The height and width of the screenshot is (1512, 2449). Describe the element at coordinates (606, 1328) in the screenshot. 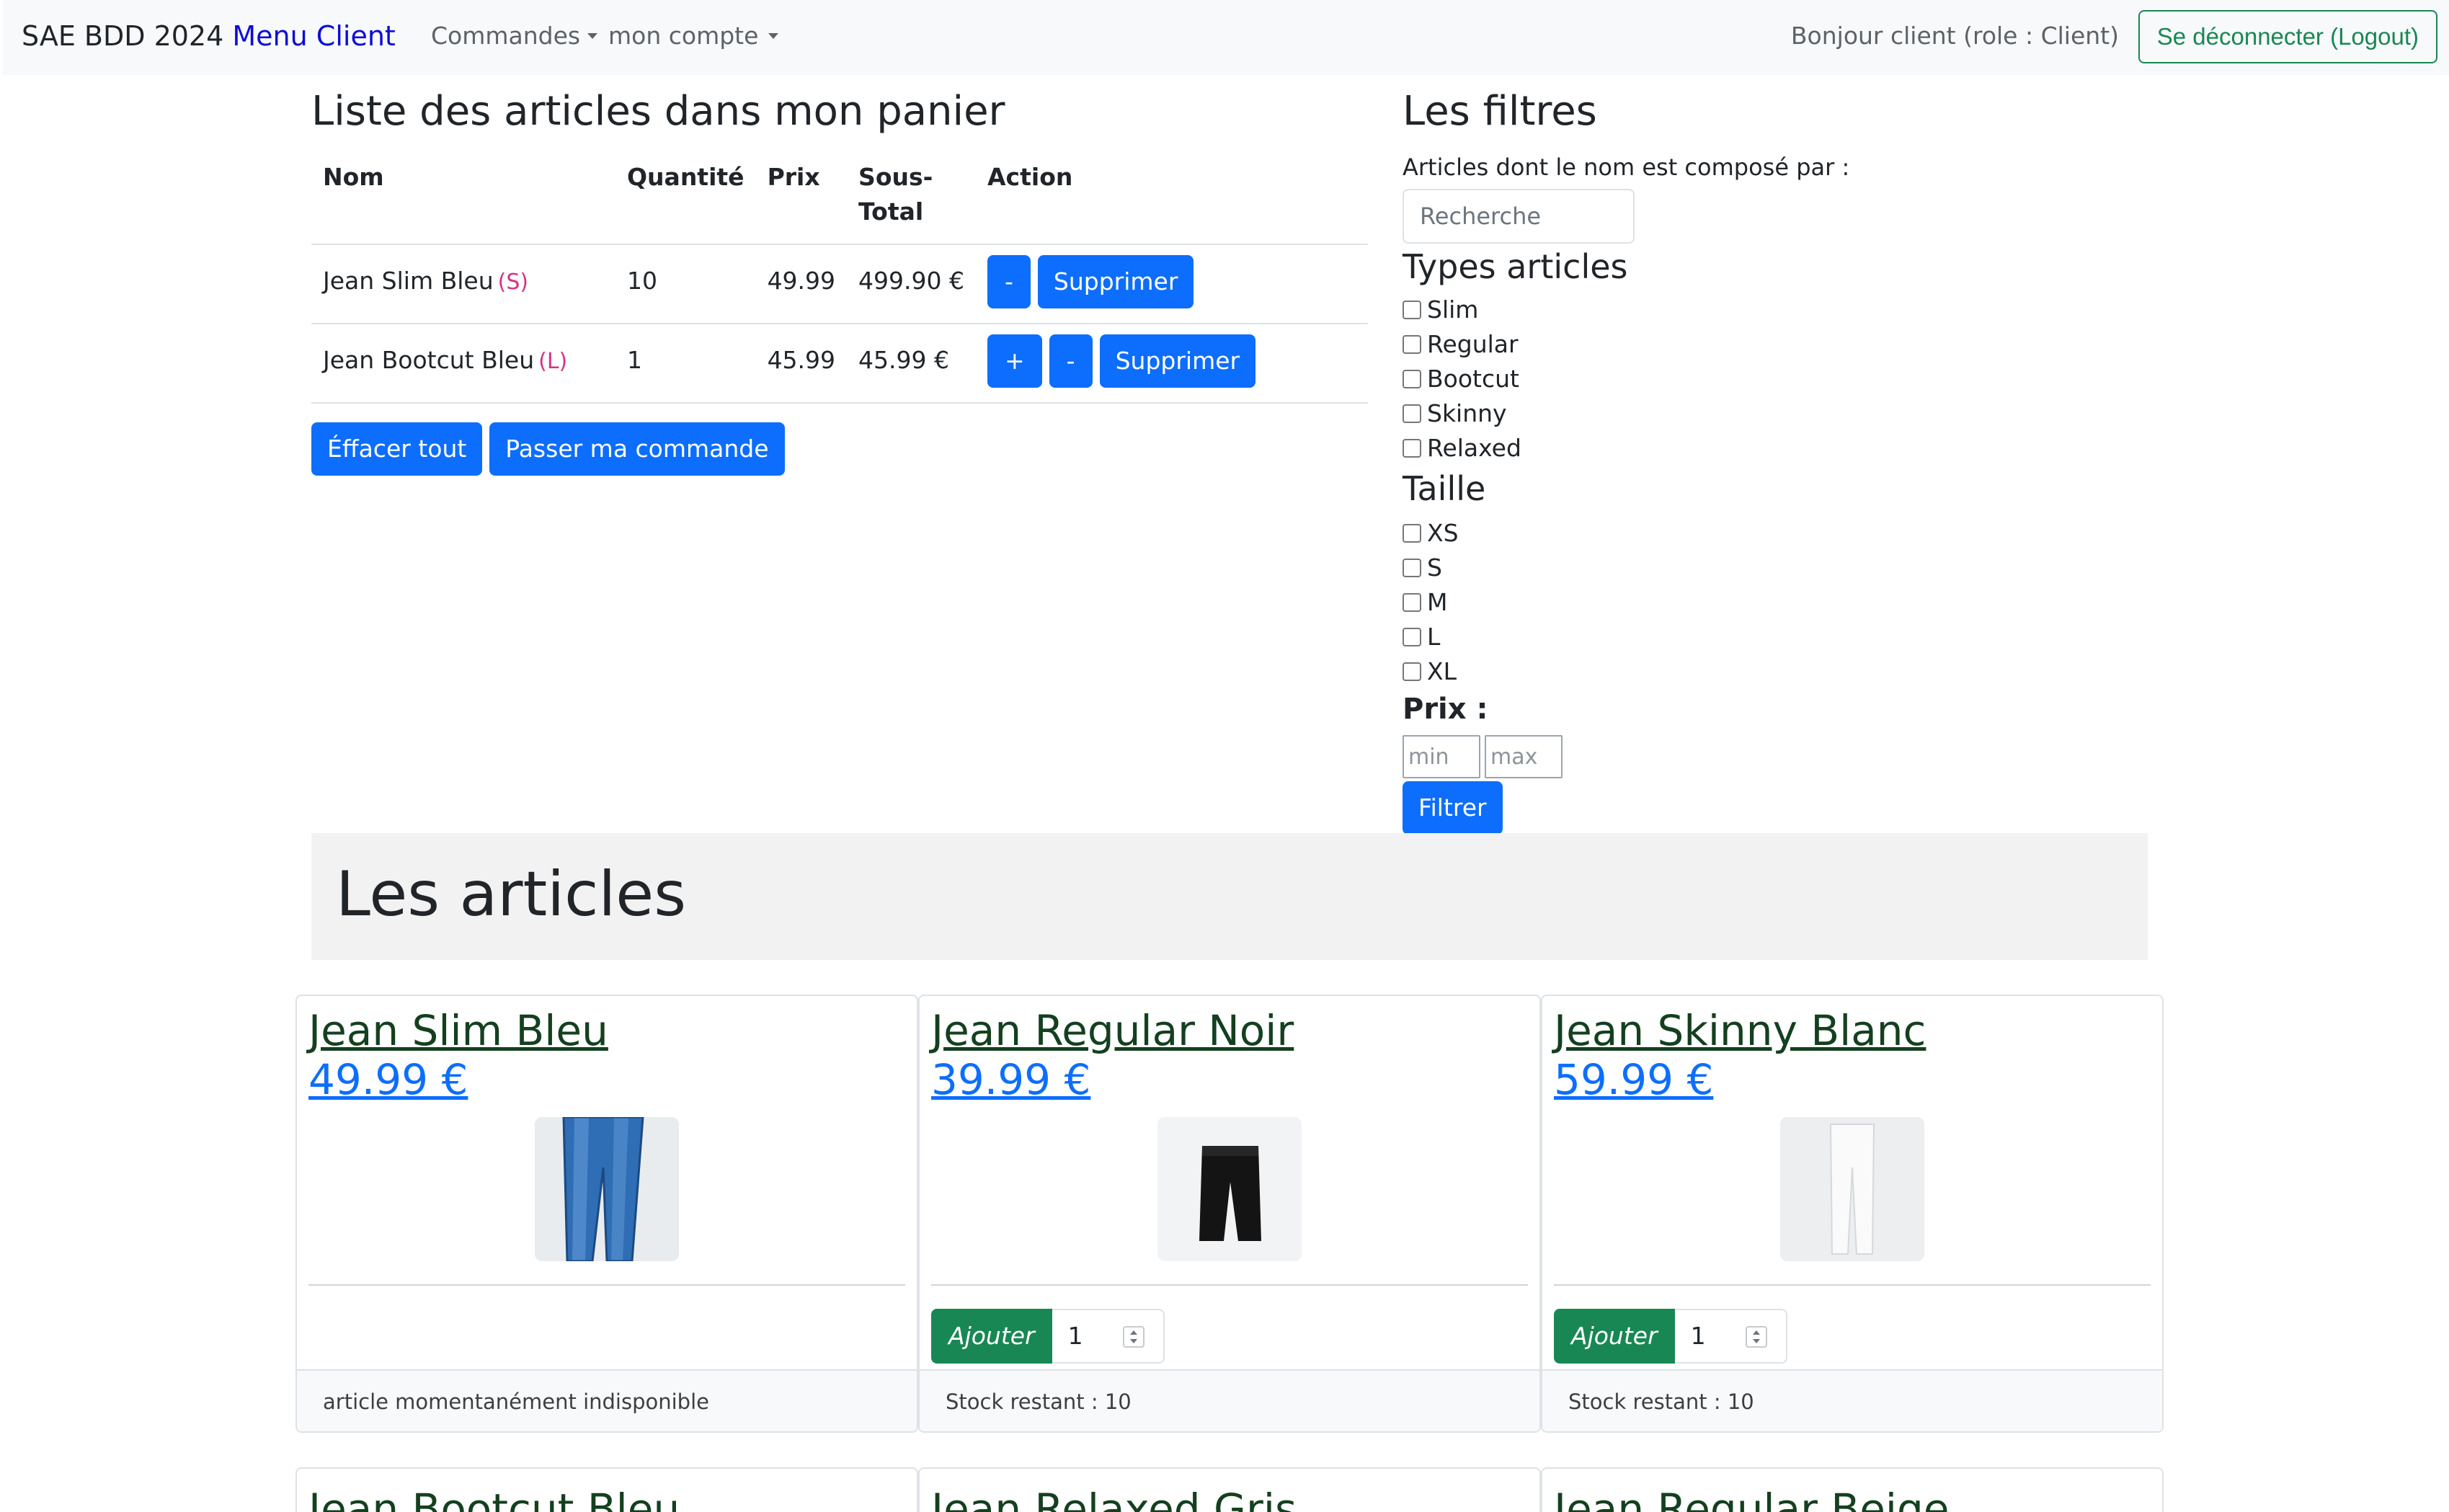

I see `add-row-empty` at that location.